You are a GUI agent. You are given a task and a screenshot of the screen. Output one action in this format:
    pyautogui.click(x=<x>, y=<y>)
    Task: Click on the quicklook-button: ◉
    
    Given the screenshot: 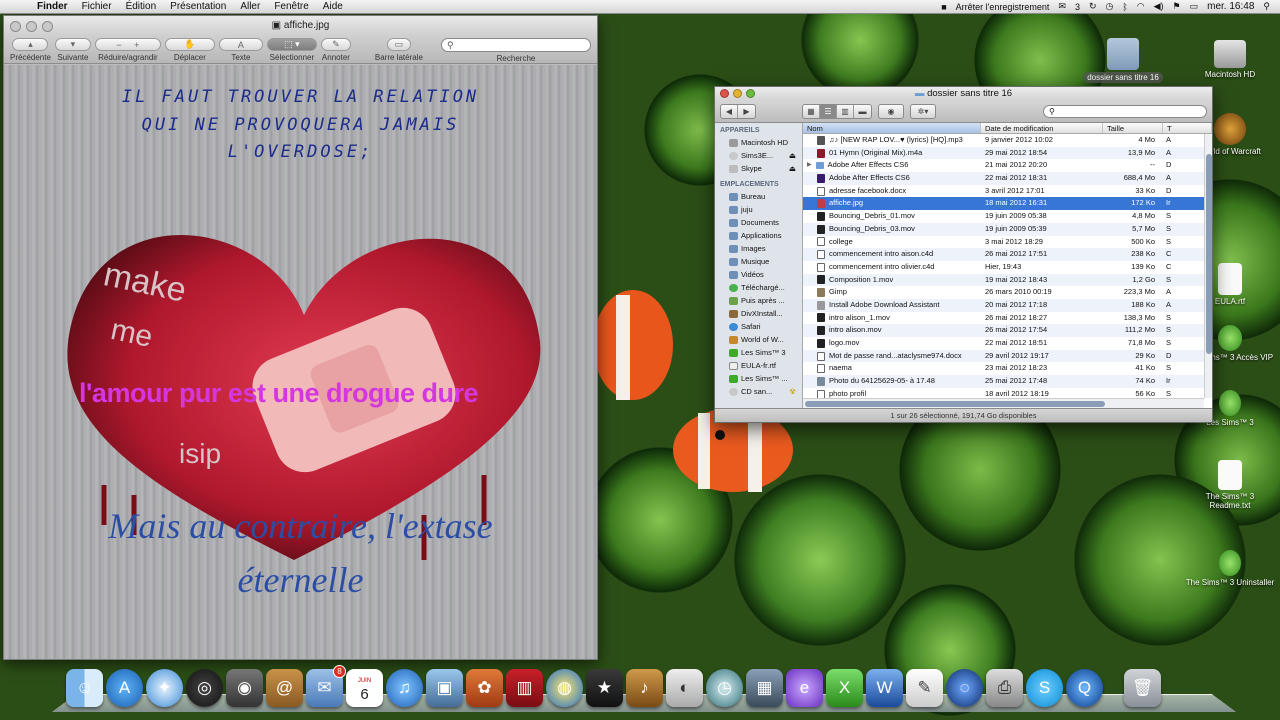 What is the action you would take?
    pyautogui.click(x=891, y=111)
    